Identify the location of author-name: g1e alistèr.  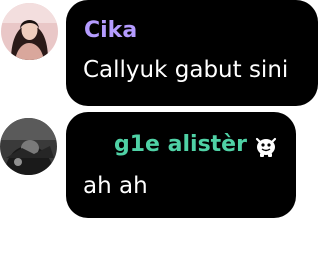
(180, 145).